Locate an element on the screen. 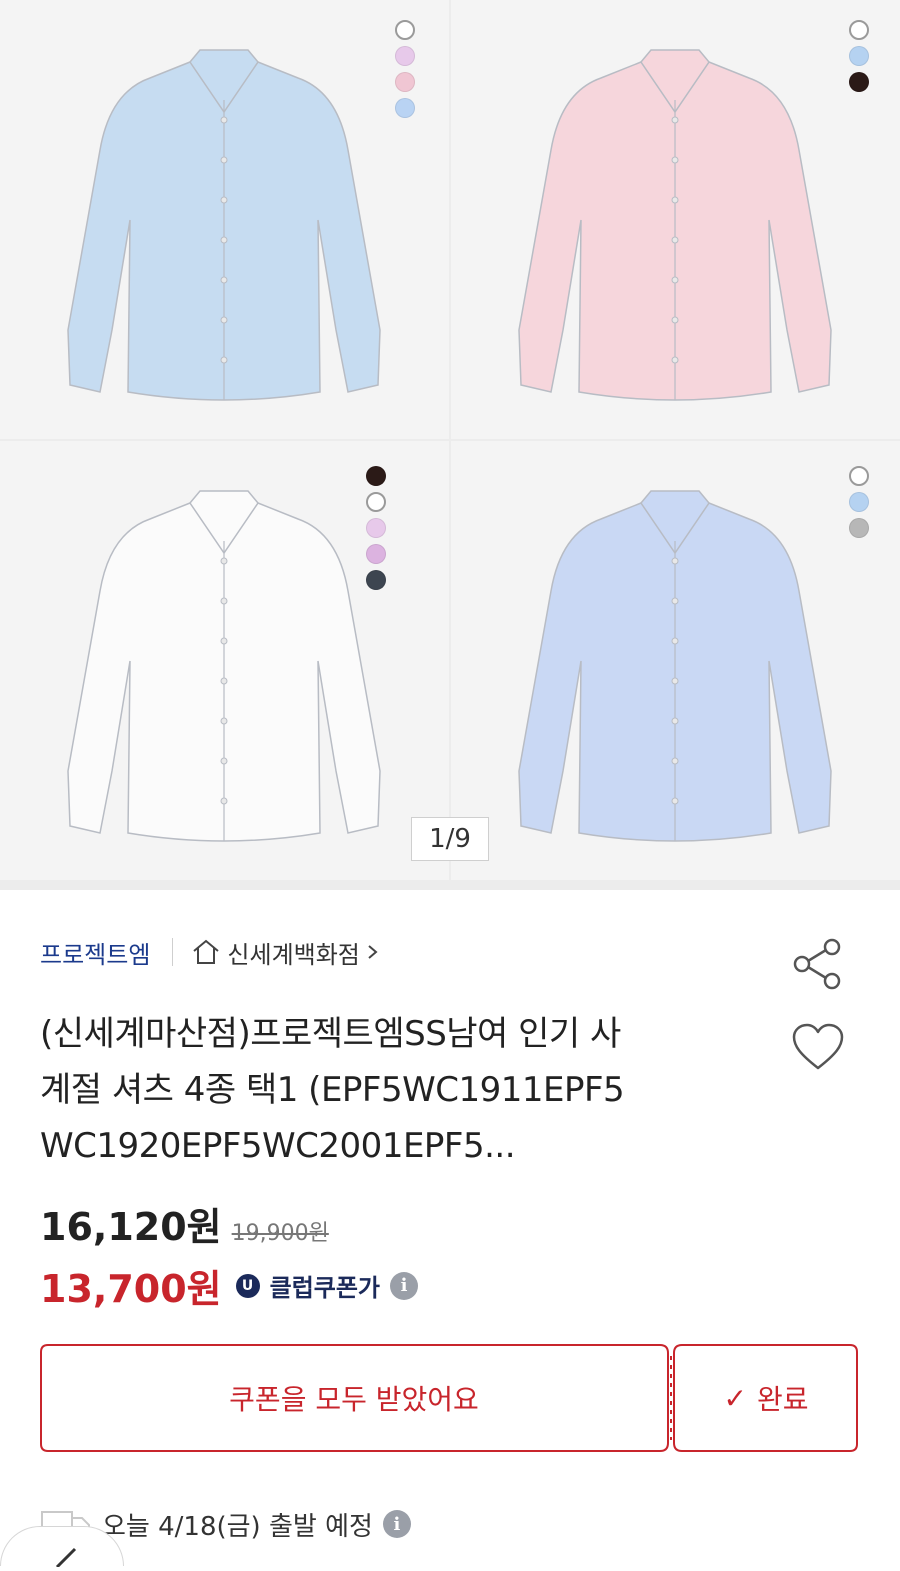 This screenshot has width=900, height=1571. floating-edit-button is located at coordinates (62, 1547).